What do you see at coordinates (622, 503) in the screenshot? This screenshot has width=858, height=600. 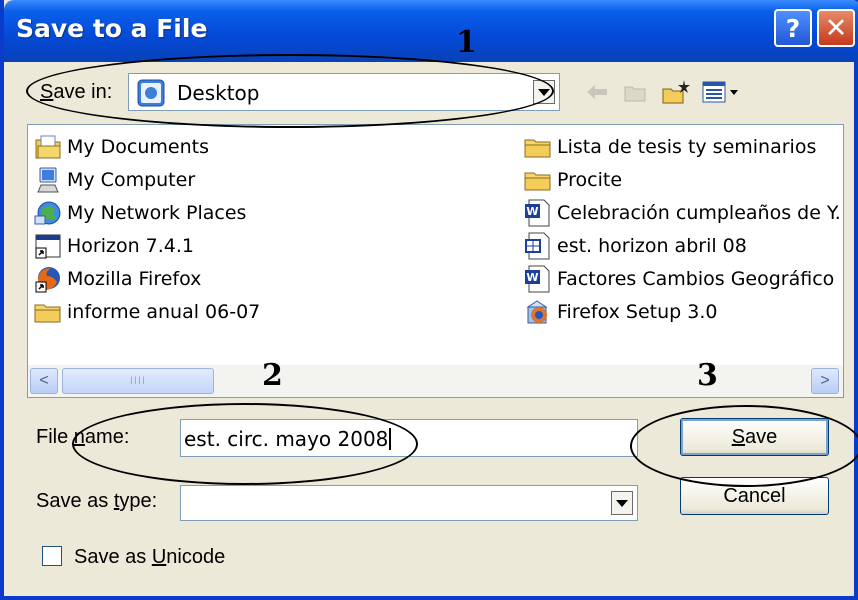 I see `save-as-type-dropdown-arrow` at bounding box center [622, 503].